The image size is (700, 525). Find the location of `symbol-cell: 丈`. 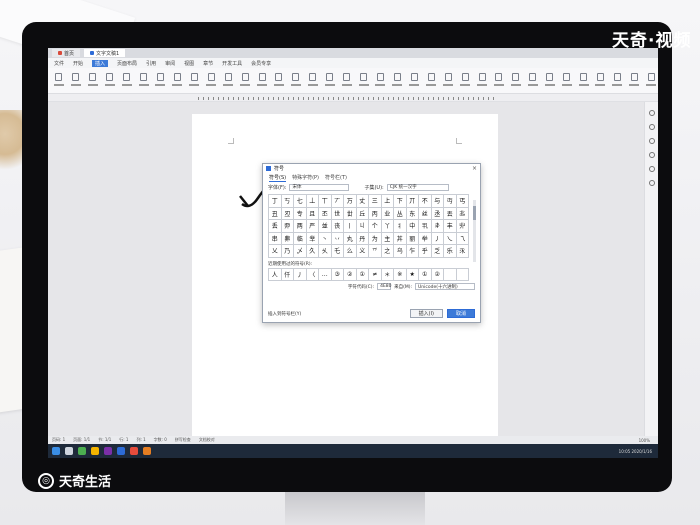

symbol-cell: 丈 is located at coordinates (362, 201).